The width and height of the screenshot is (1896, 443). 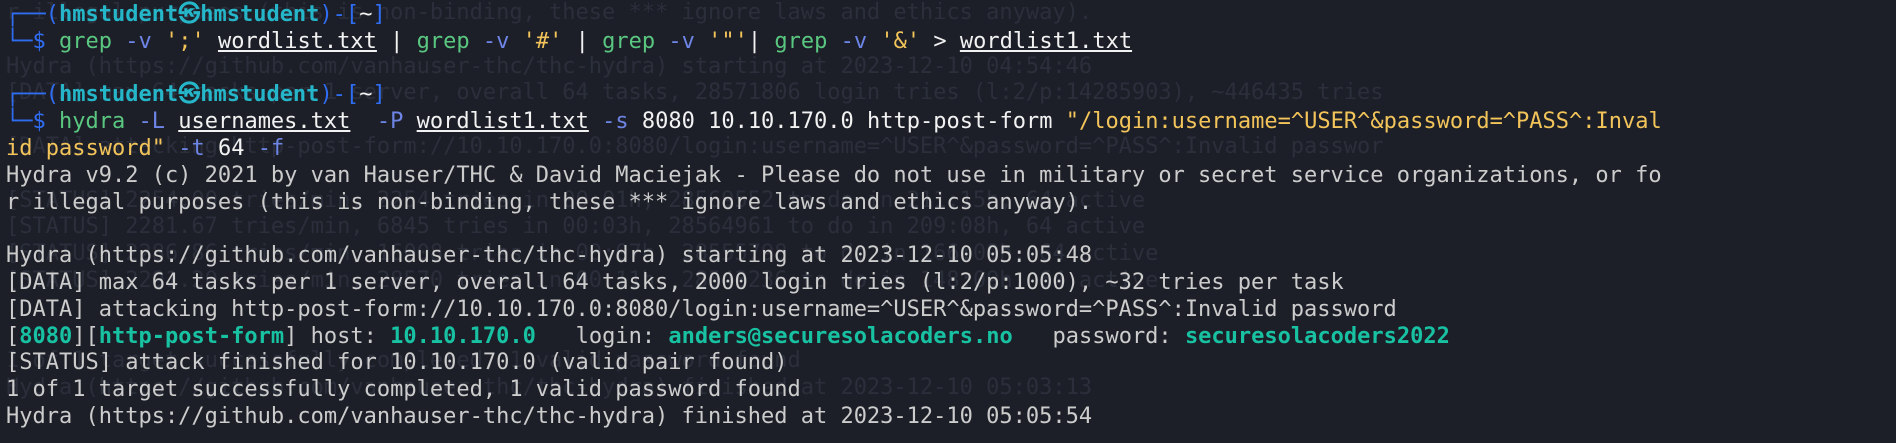 I want to click on found-port: 8080, so click(x=46, y=336).